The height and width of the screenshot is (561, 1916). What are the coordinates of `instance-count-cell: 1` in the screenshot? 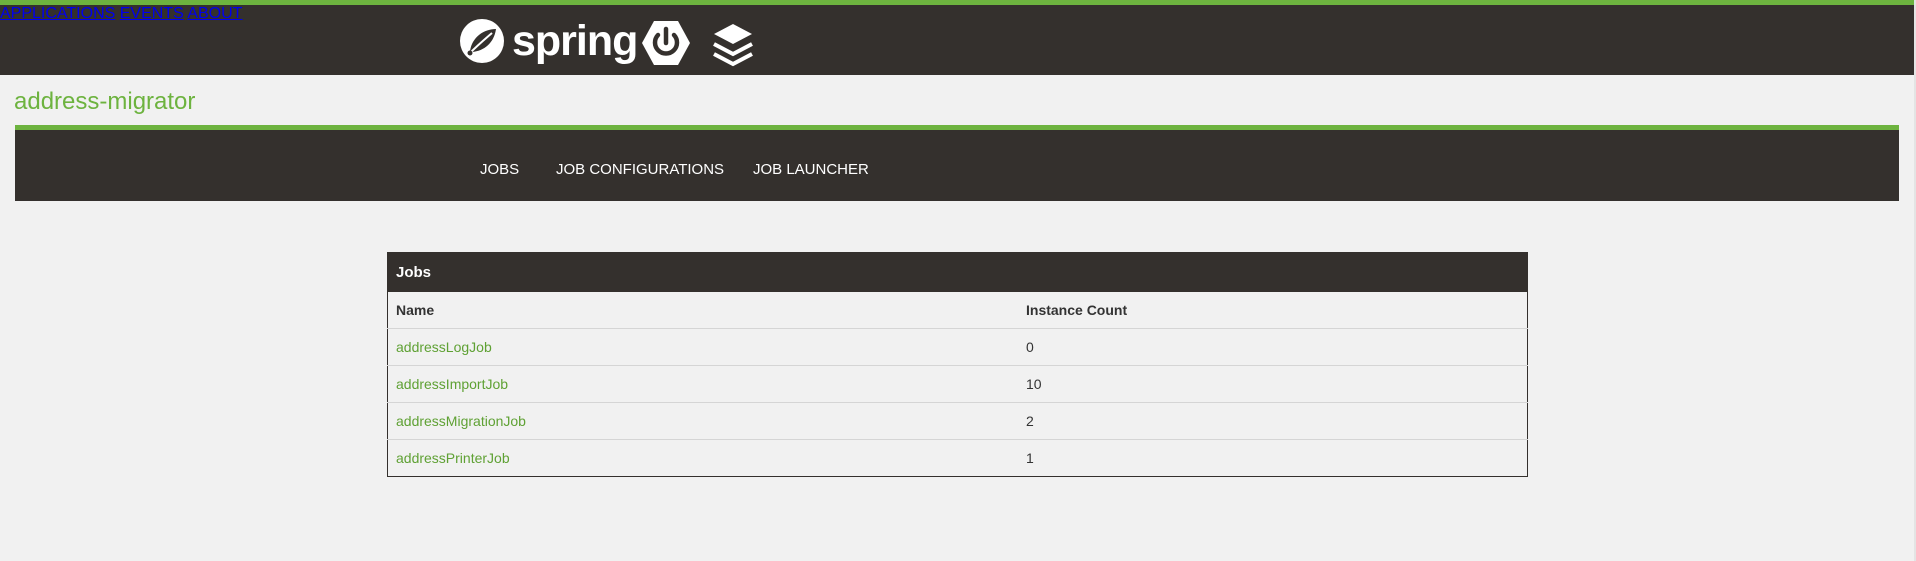 It's located at (1030, 458).